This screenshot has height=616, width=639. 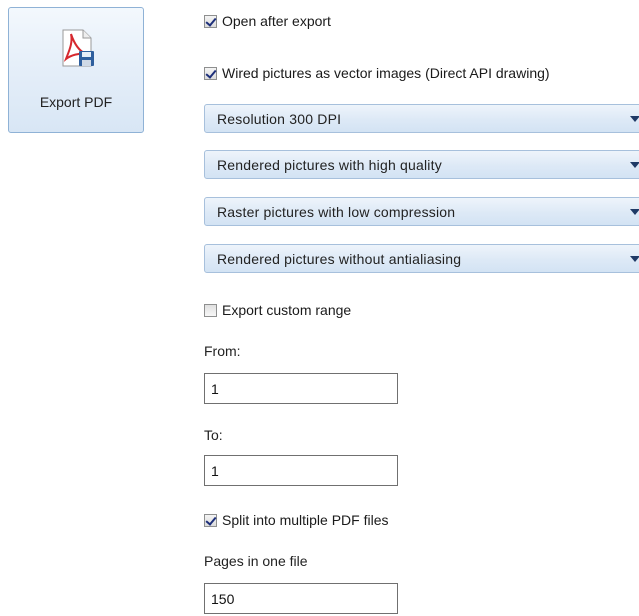 What do you see at coordinates (301, 470) in the screenshot?
I see `to-input` at bounding box center [301, 470].